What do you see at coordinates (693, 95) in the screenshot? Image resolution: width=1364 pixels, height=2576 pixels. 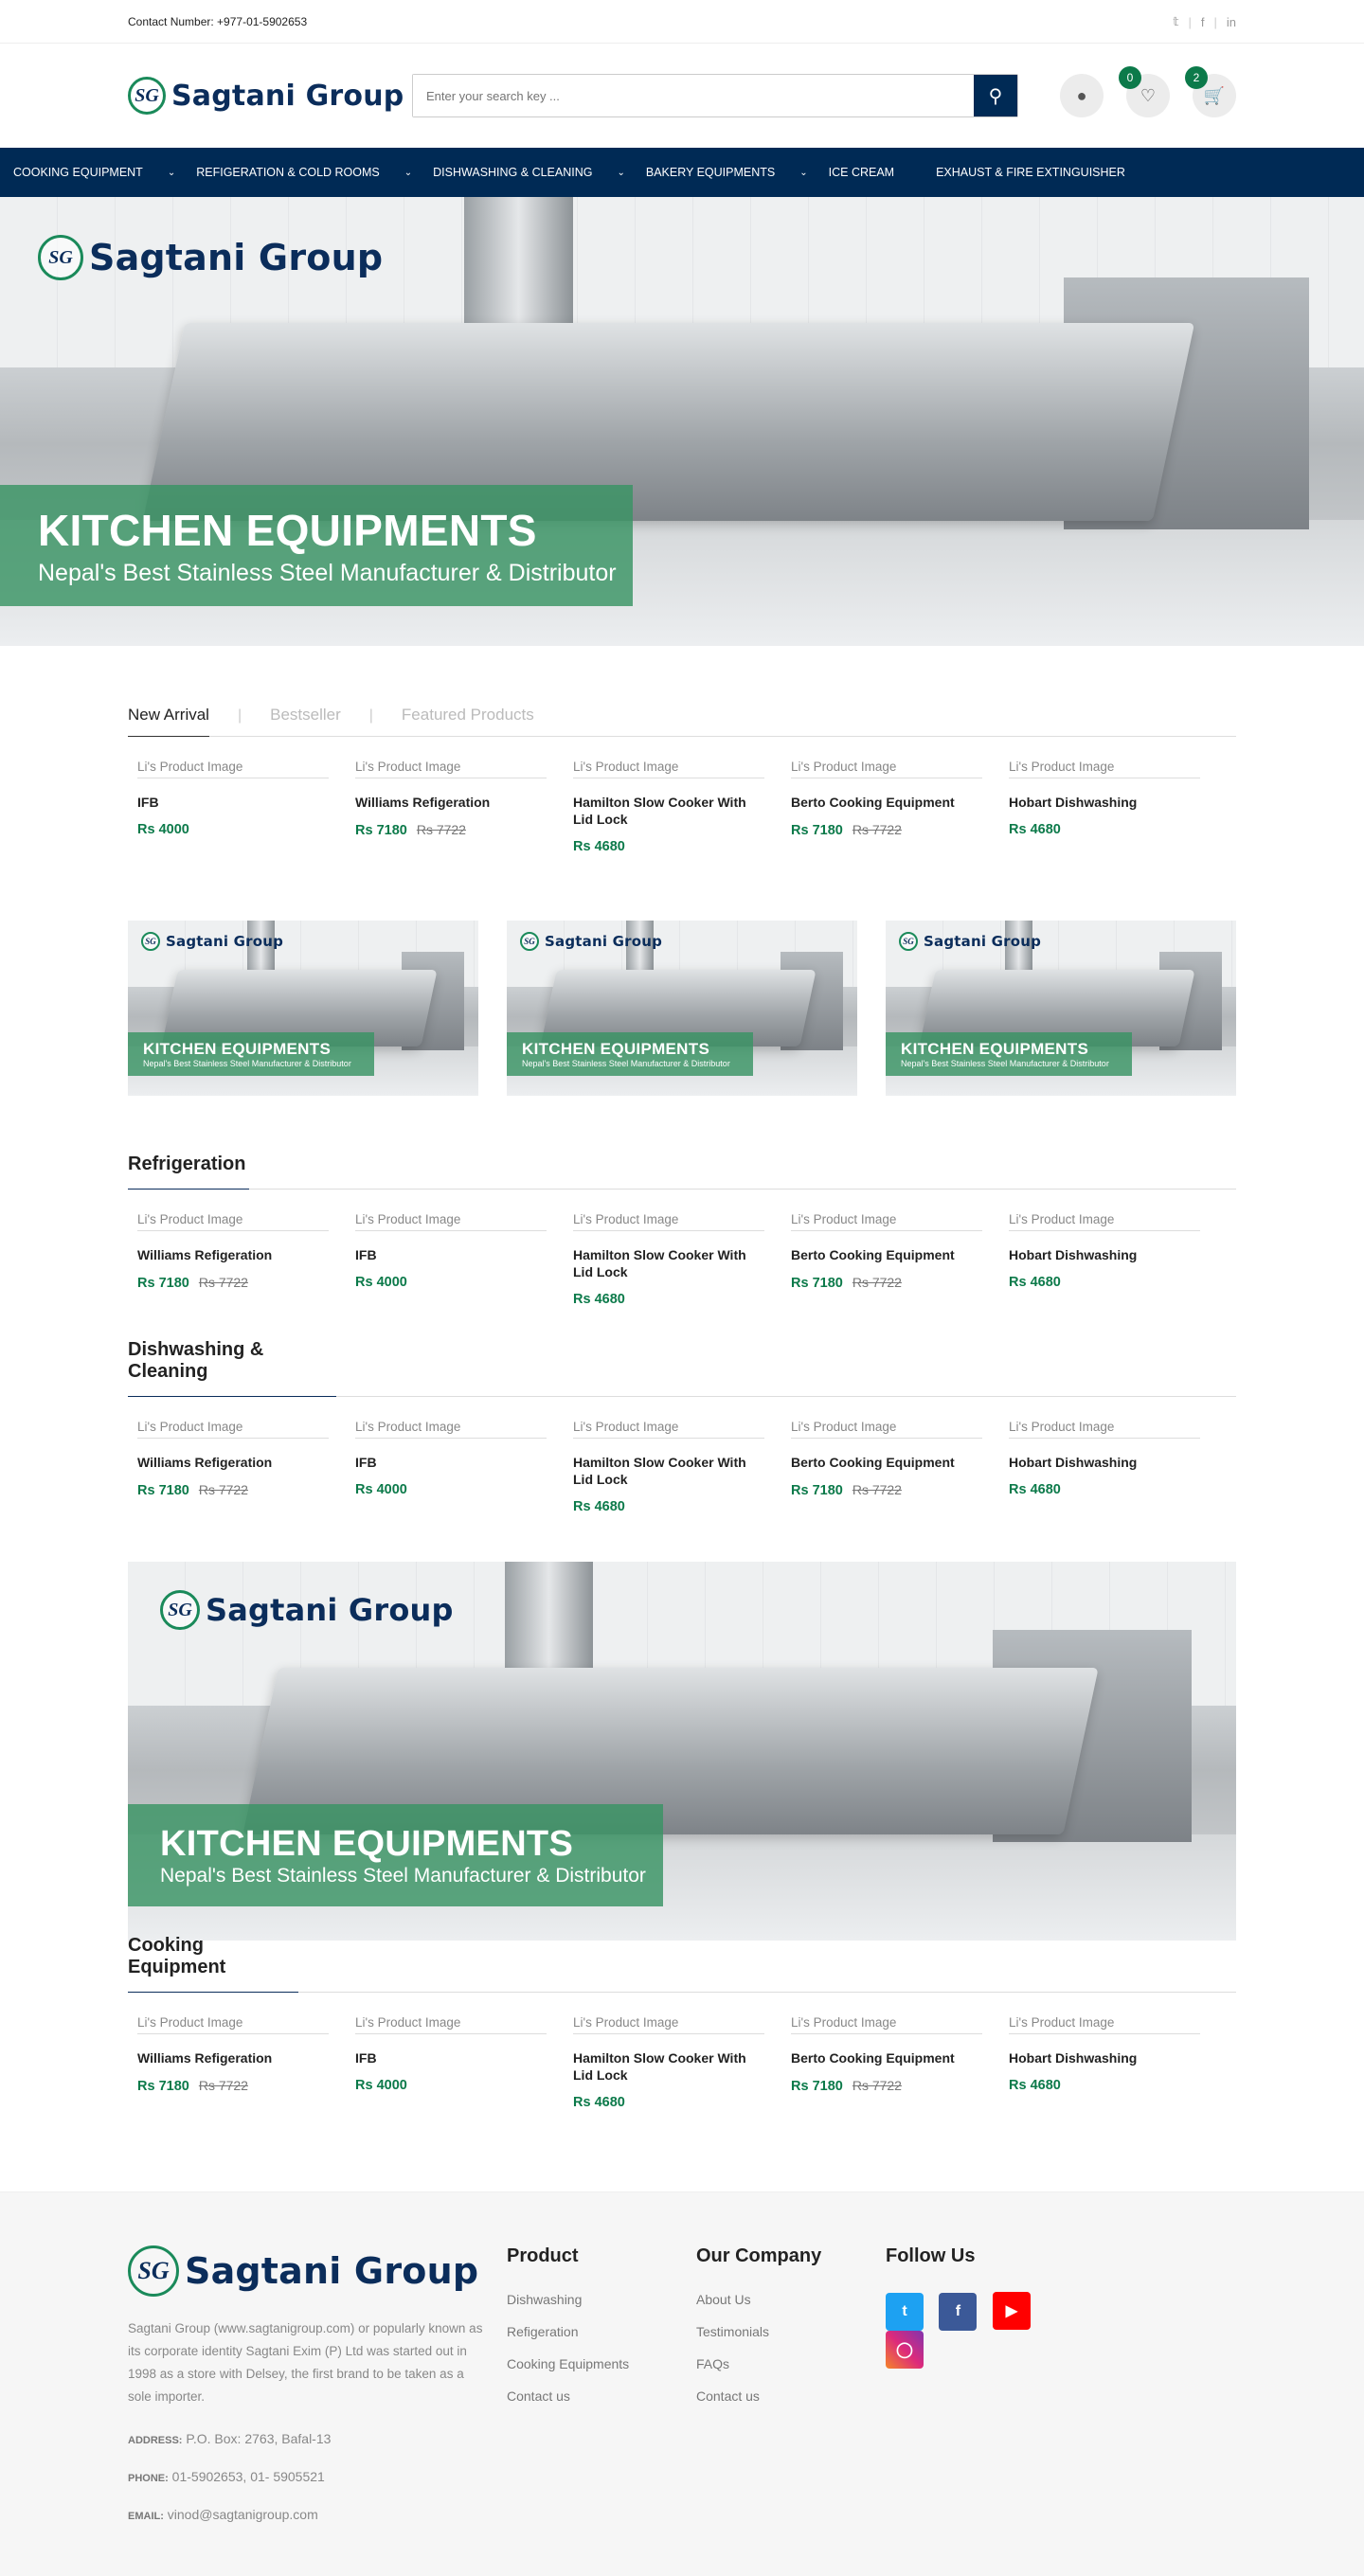 I see `search-input` at bounding box center [693, 95].